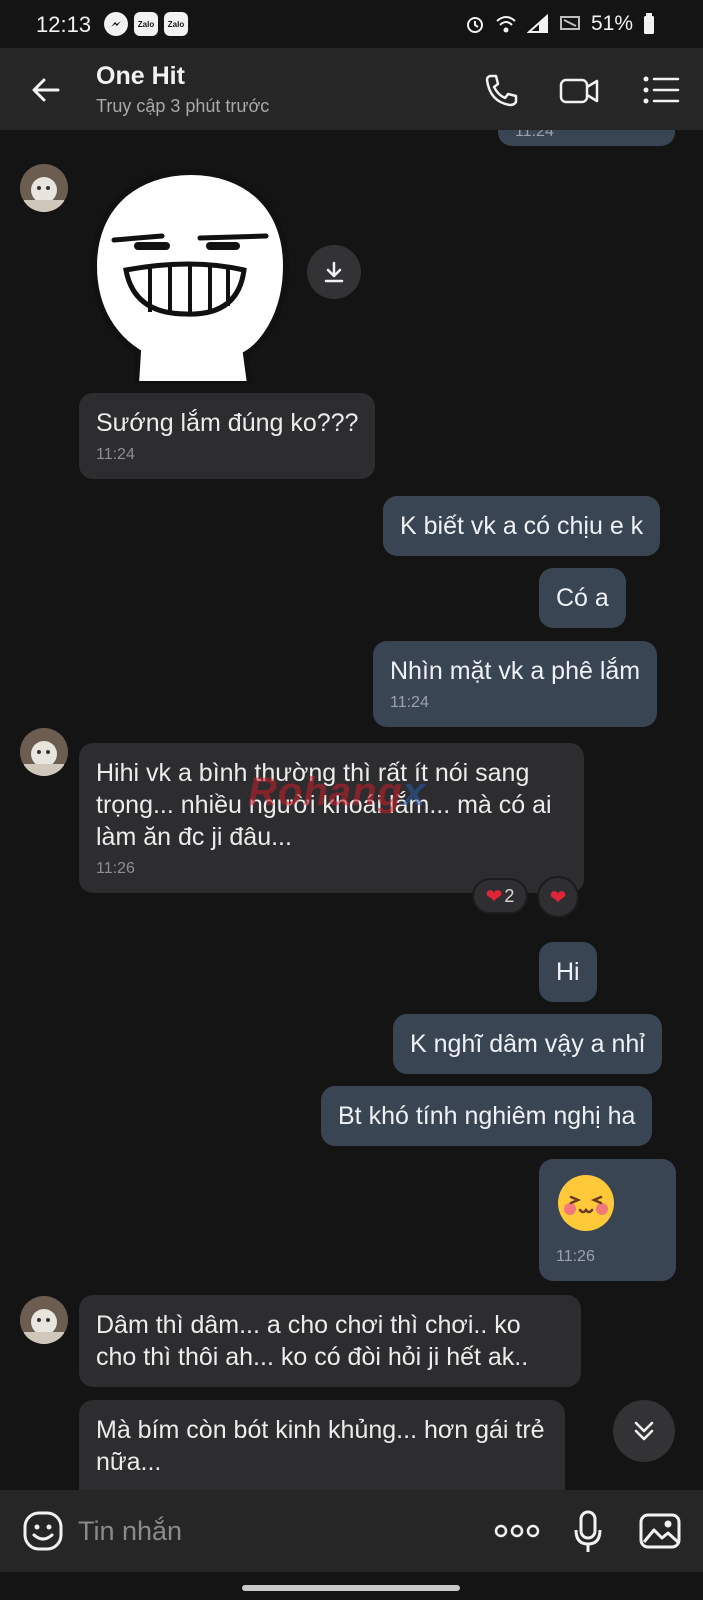 This screenshot has height=1600, width=703. I want to click on download-button, so click(334, 272).